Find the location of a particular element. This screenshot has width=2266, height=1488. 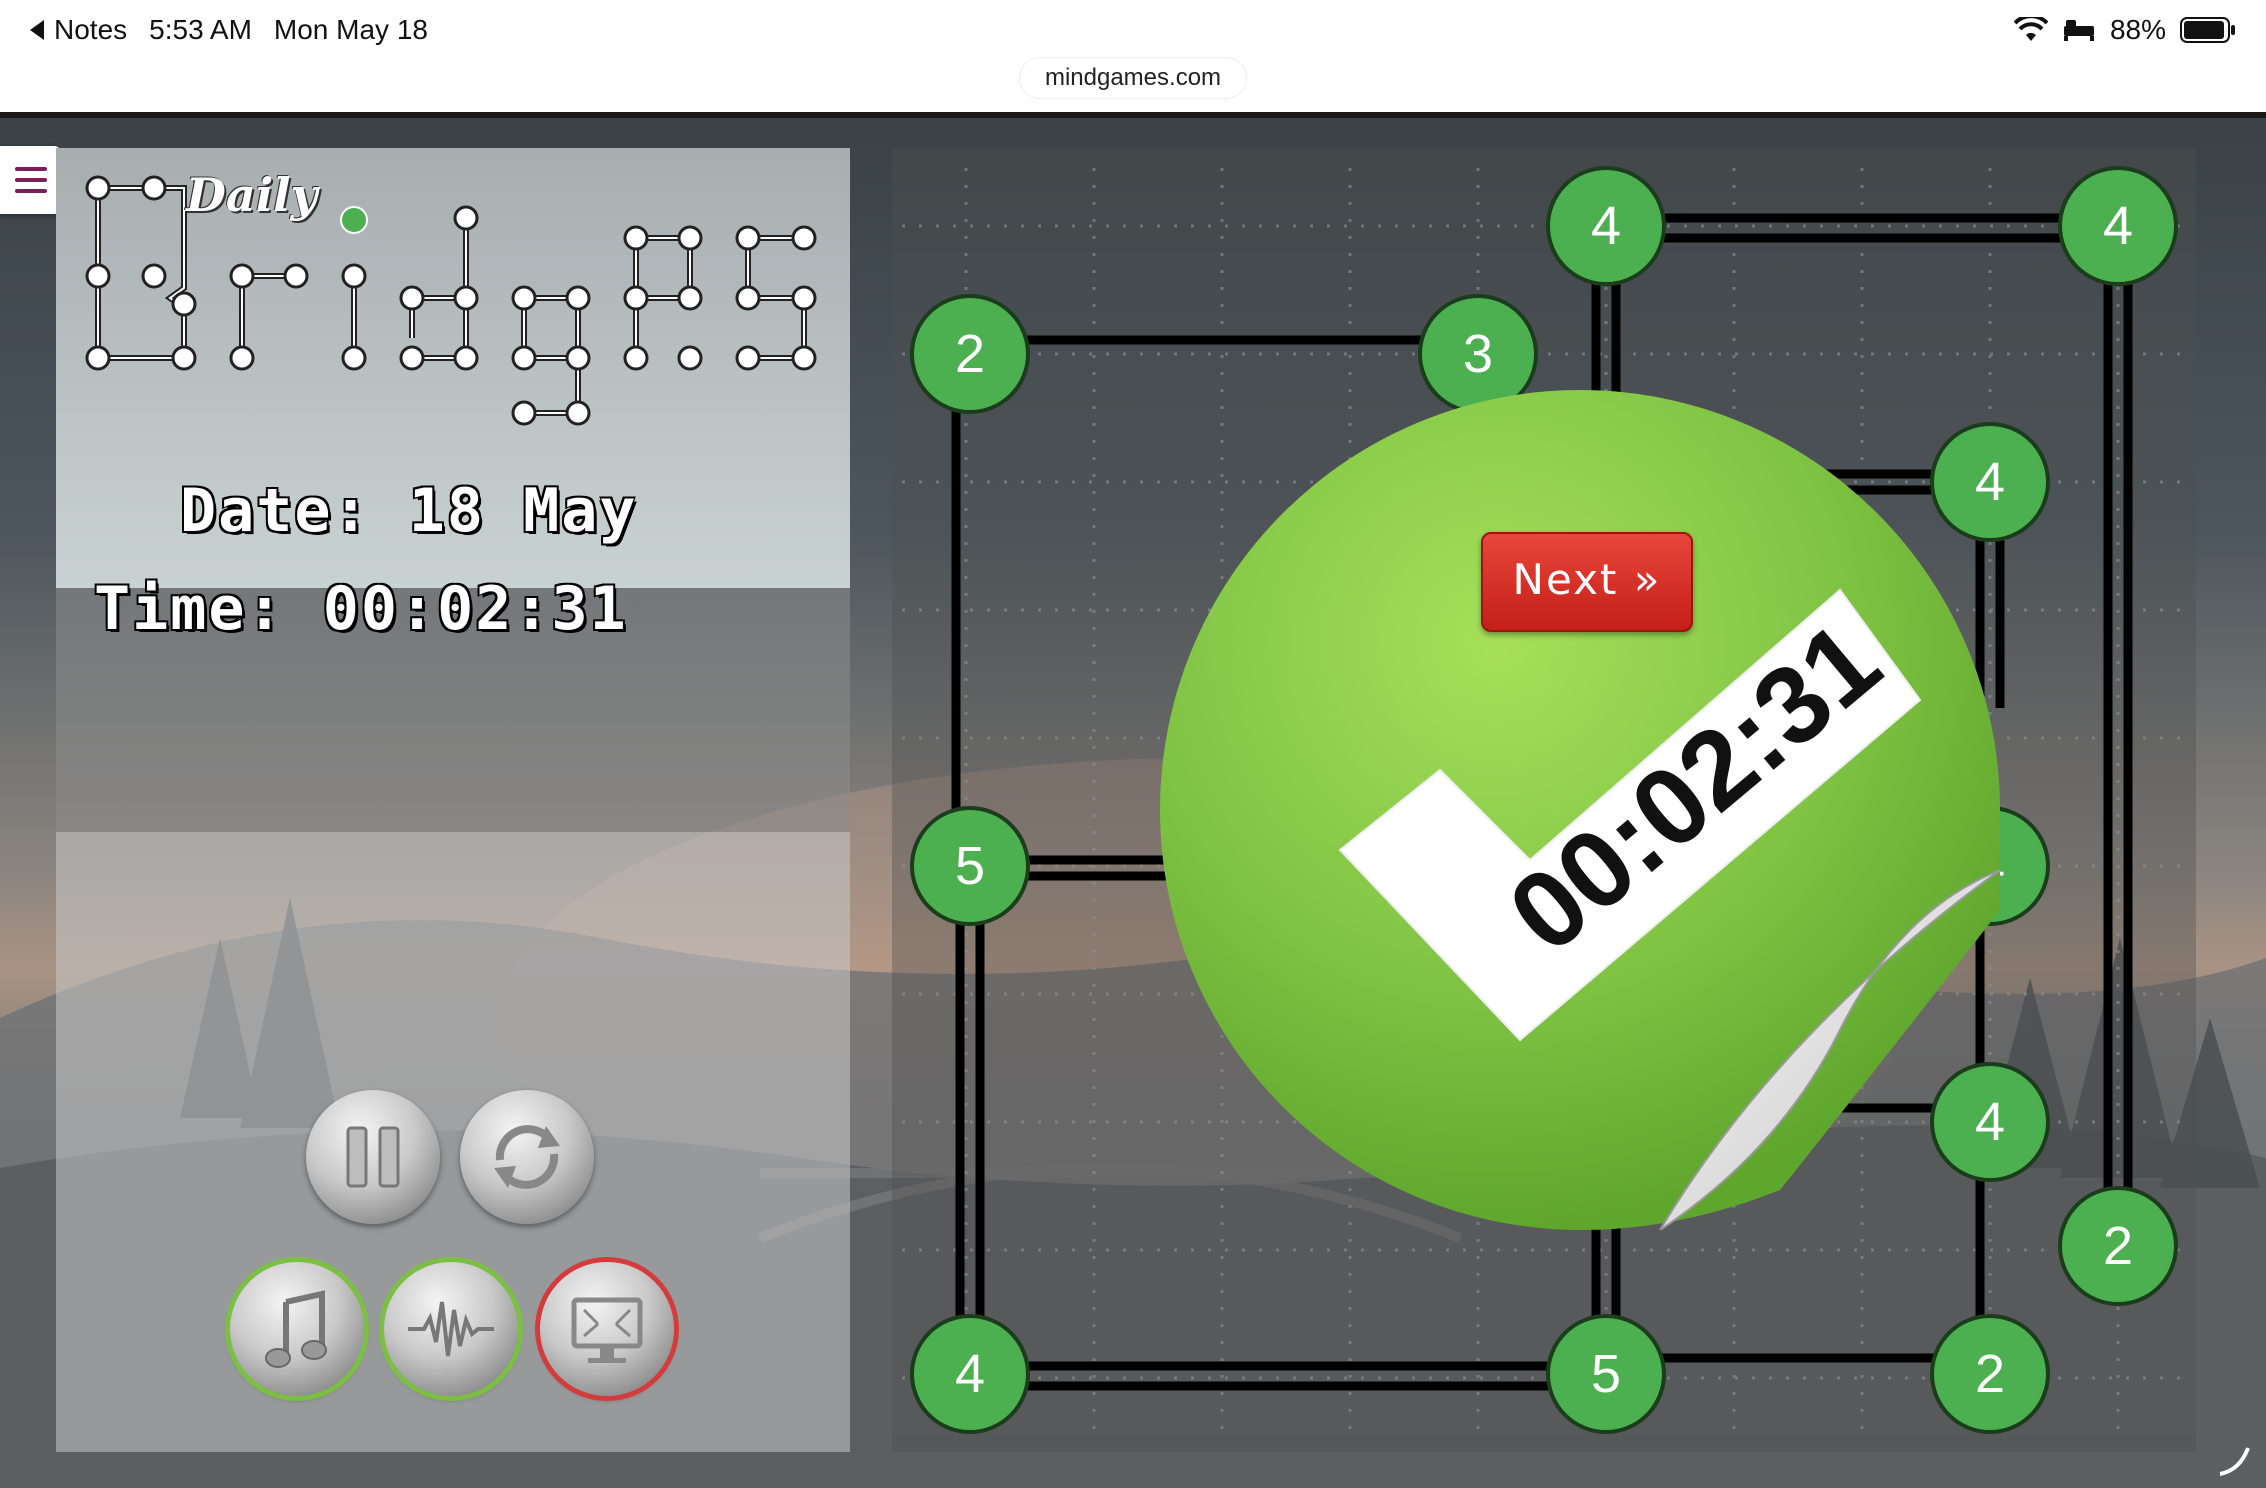

music-note-icon is located at coordinates (296, 1329).